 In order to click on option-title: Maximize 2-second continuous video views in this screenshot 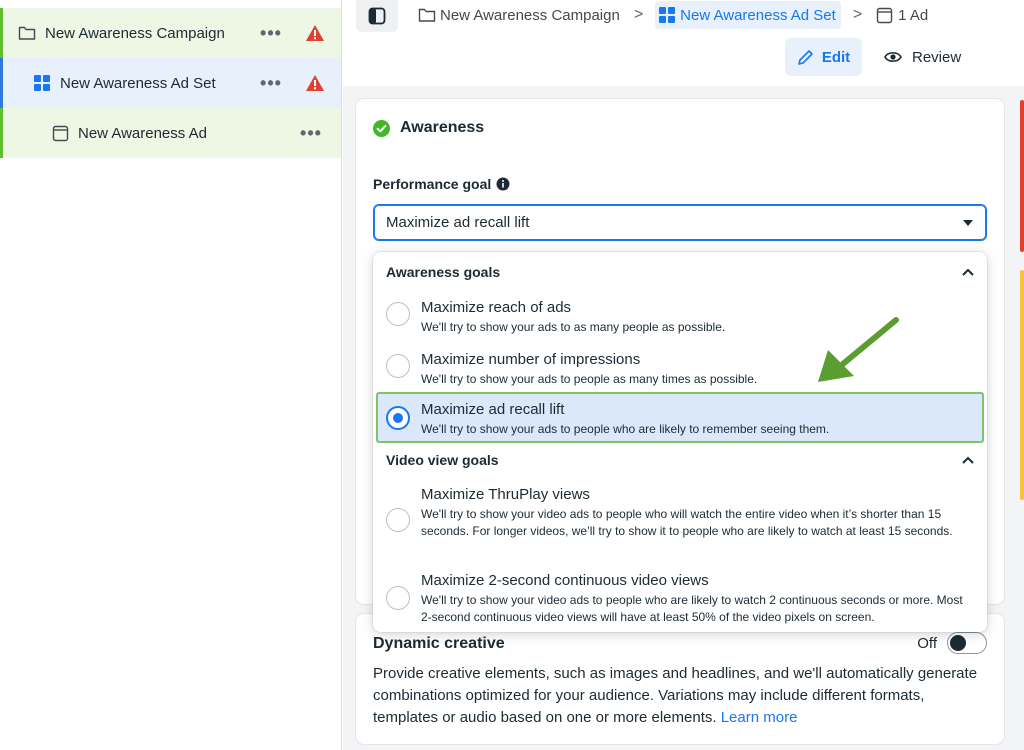, I will do `click(565, 580)`.